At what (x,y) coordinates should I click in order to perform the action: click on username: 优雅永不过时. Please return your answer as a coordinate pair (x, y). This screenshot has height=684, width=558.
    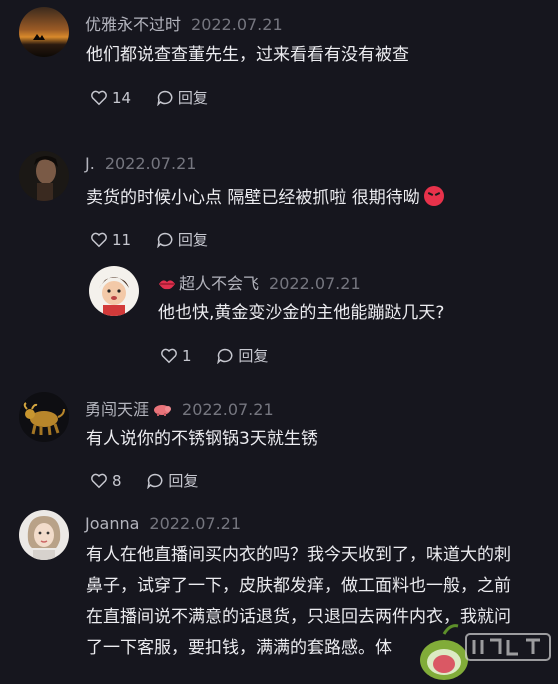
    Looking at the image, I should click on (133, 24).